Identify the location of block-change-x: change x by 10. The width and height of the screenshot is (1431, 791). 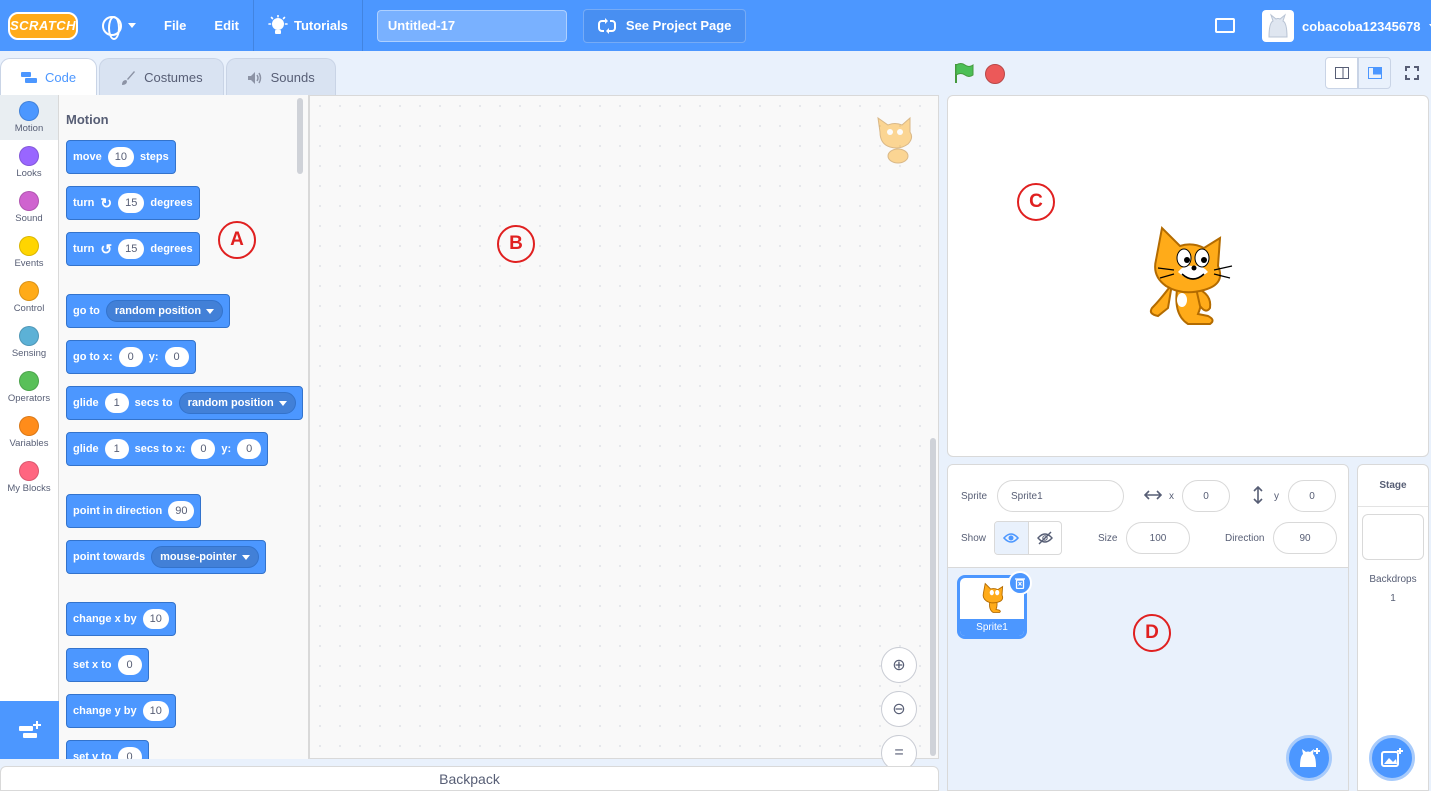
(121, 619).